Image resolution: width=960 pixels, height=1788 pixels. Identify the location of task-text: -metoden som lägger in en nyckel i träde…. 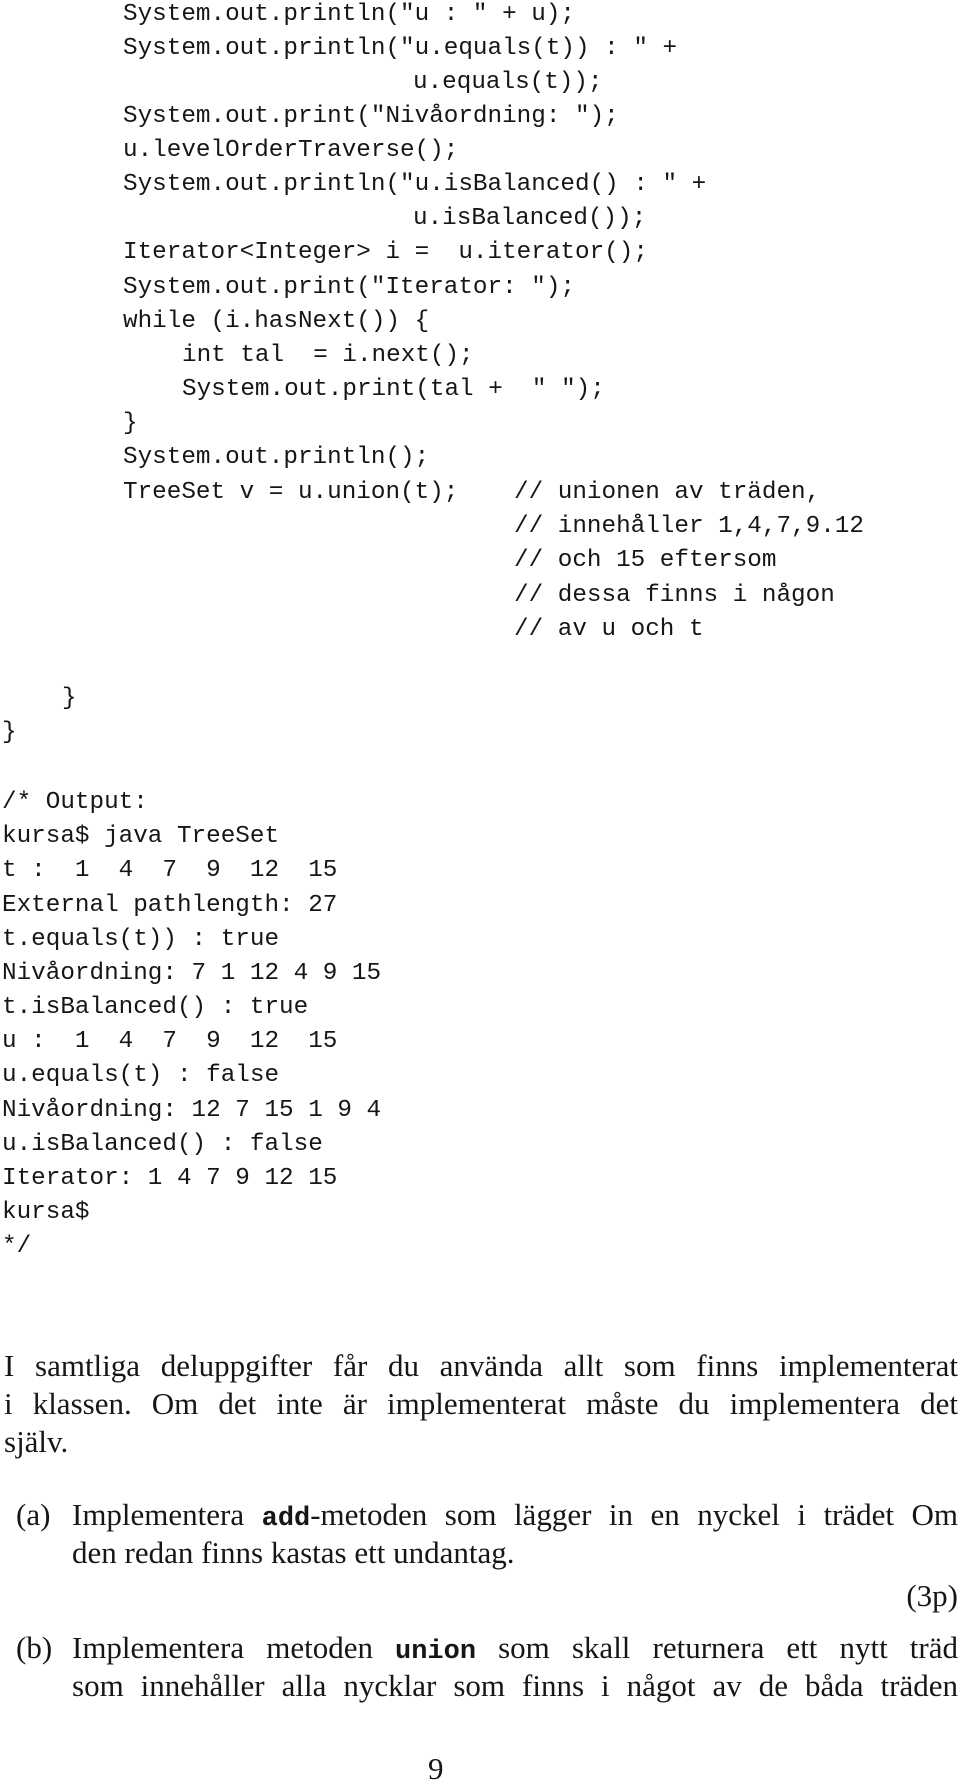
(634, 1514).